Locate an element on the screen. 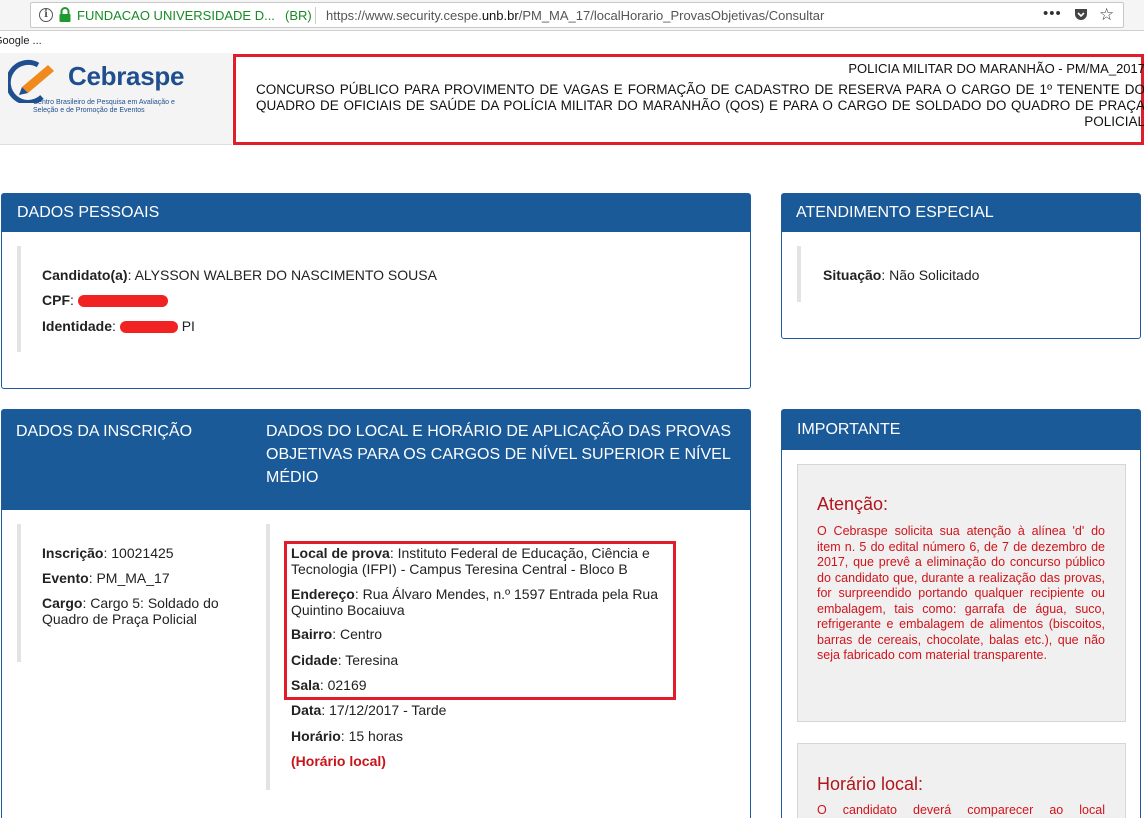 This screenshot has width=1144, height=818. identity-field: Identidade: PI is located at coordinates (118, 326).